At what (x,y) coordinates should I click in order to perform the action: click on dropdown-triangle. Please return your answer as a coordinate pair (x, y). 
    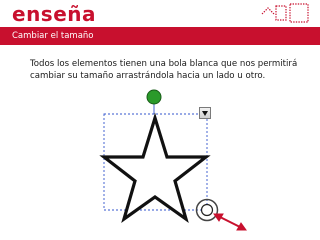
    Looking at the image, I should click on (205, 113).